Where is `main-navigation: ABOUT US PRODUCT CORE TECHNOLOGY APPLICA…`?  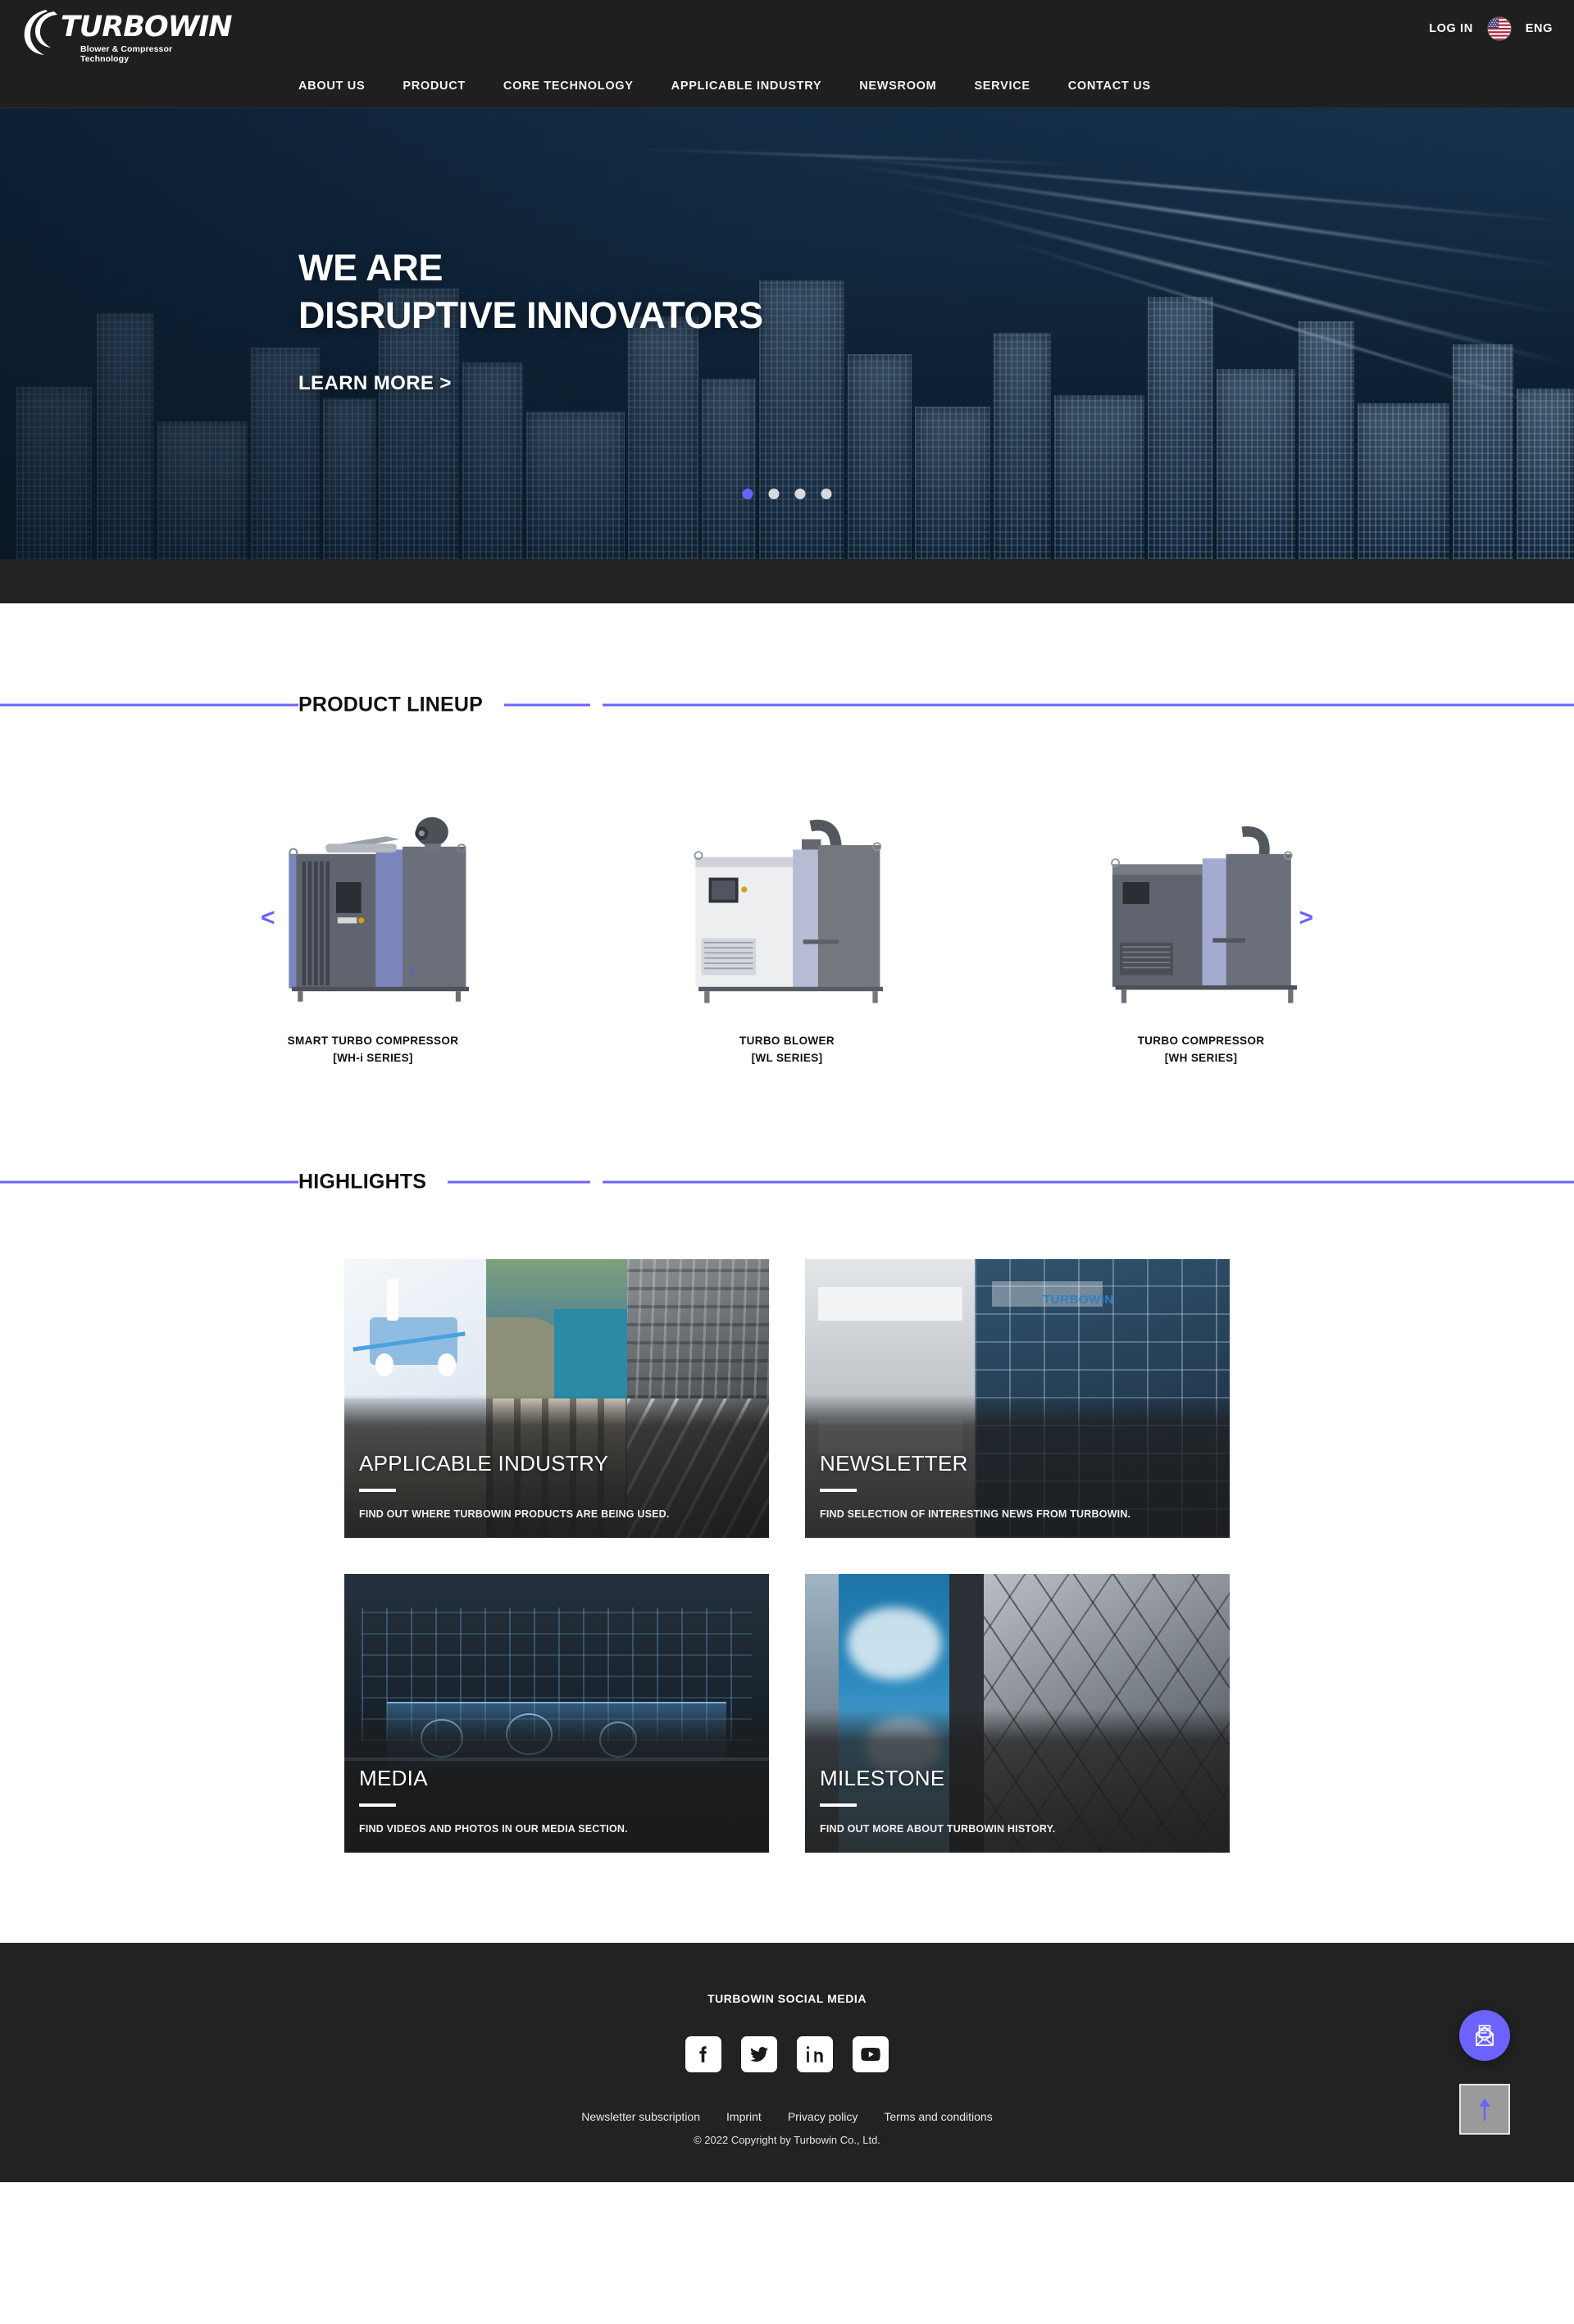 main-navigation: ABOUT US PRODUCT CORE TECHNOLOGY APPLICA… is located at coordinates (787, 86).